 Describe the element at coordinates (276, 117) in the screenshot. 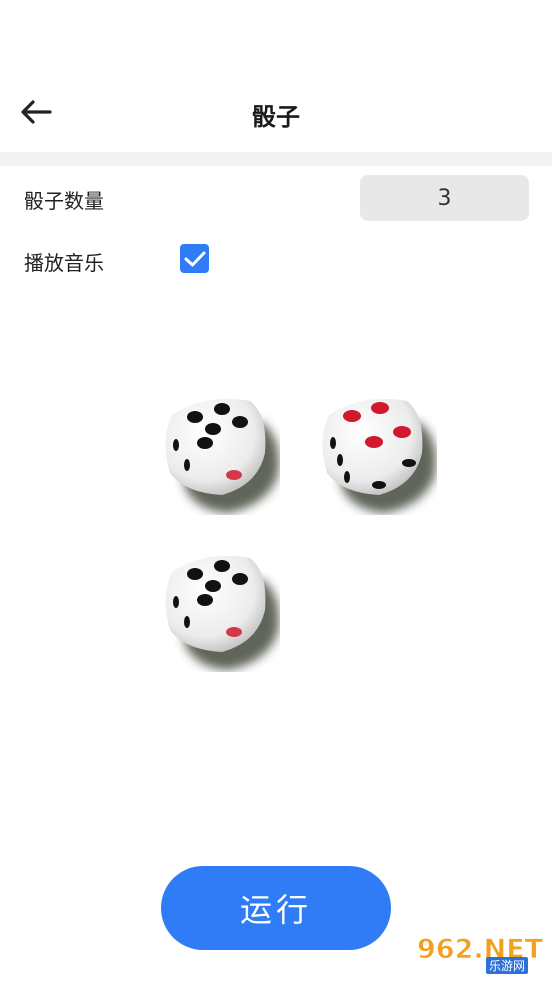

I see `page-title: 骰子` at that location.